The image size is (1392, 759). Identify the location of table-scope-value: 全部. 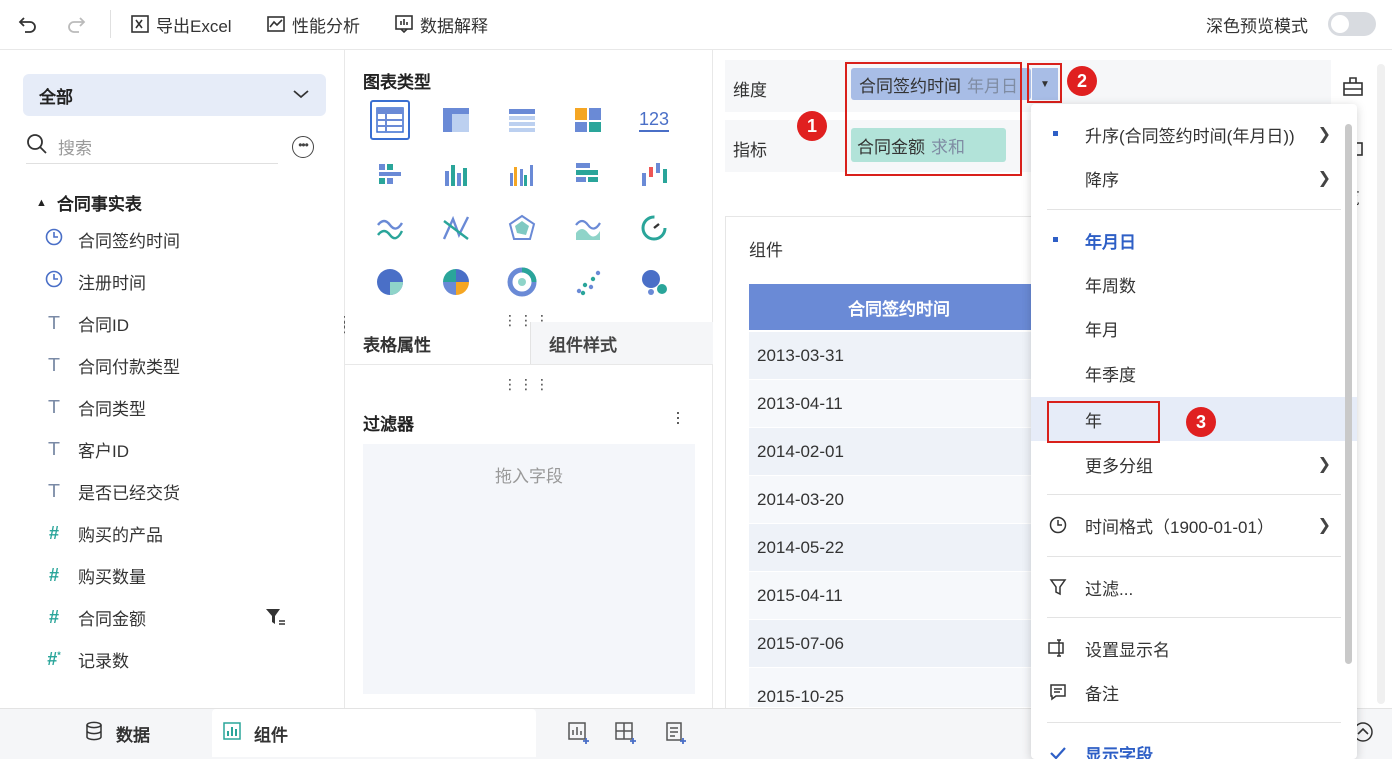
(56, 97).